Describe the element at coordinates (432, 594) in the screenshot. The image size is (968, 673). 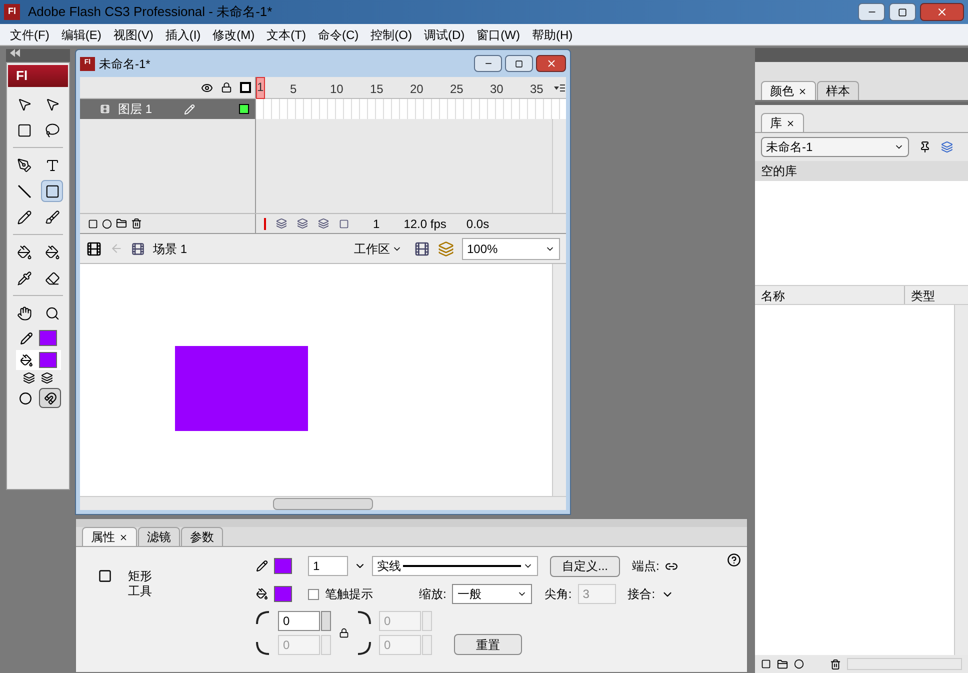
I see `scale-label: 缩放:` at that location.